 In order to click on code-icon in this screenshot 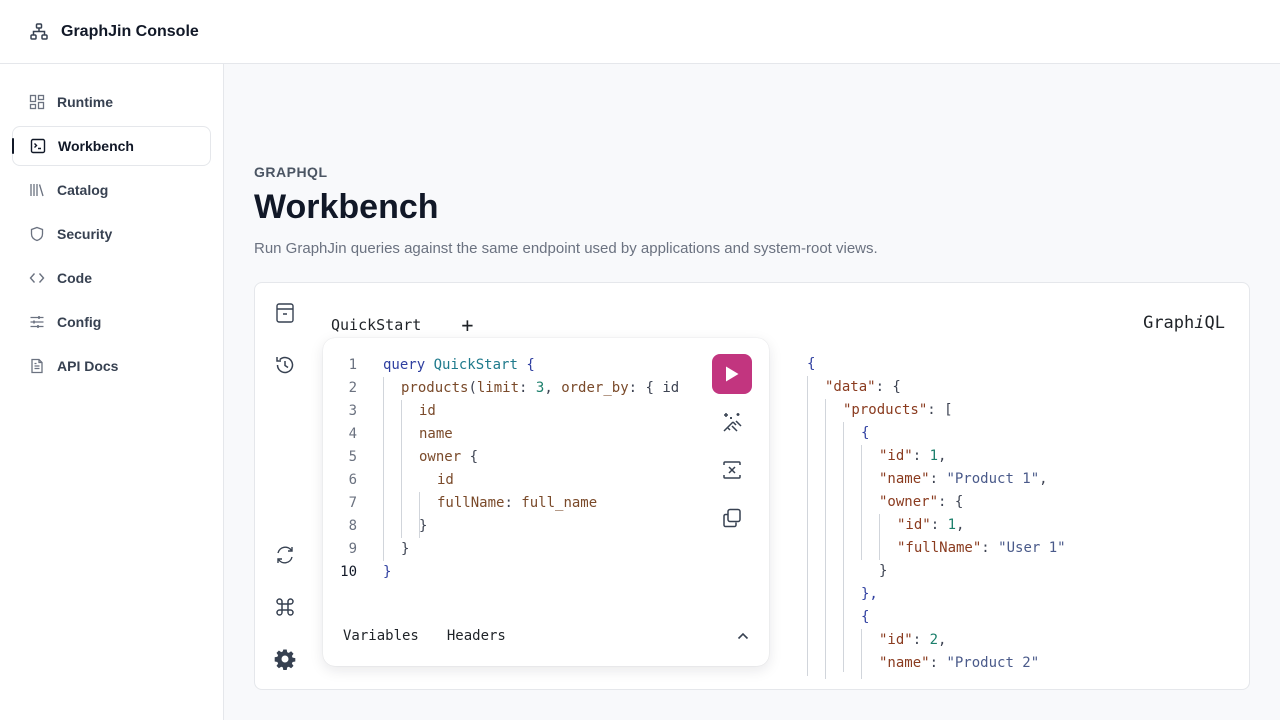, I will do `click(36, 278)`.